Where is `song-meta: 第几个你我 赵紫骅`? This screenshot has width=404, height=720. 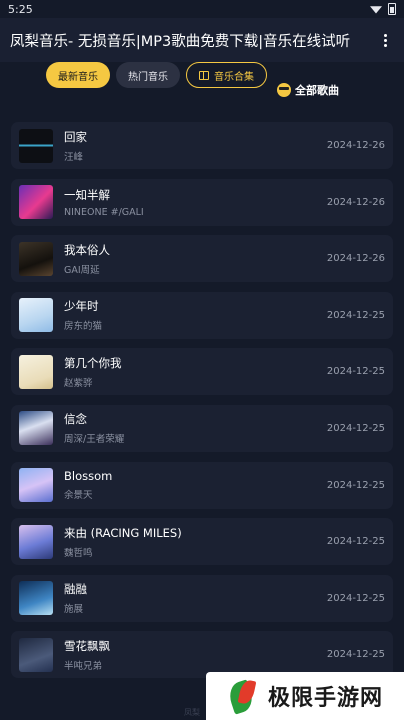 song-meta: 第几个你我 赵紫骅 is located at coordinates (195, 372).